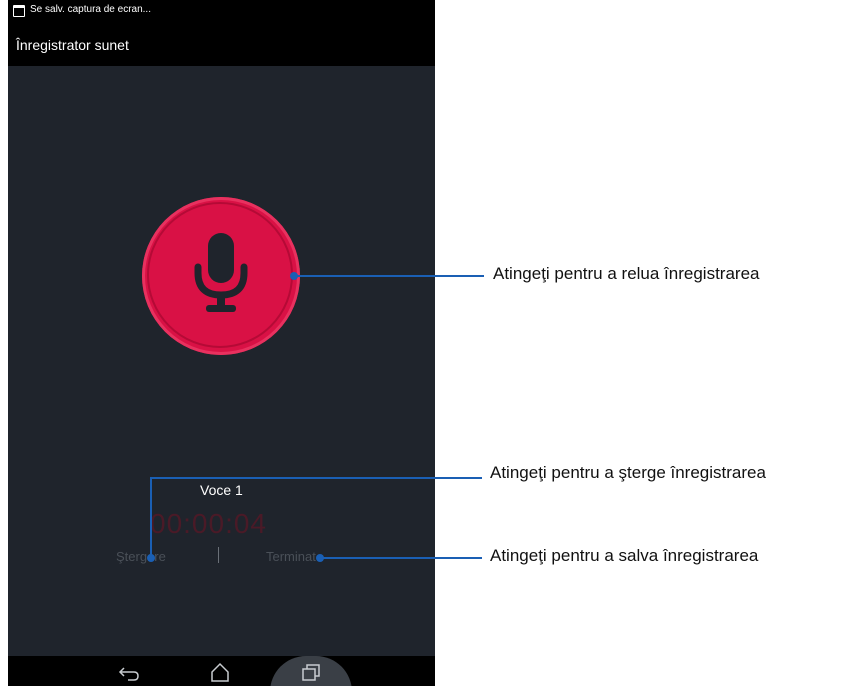 This screenshot has width=861, height=686. Describe the element at coordinates (218, 555) in the screenshot. I see `button-divider` at that location.